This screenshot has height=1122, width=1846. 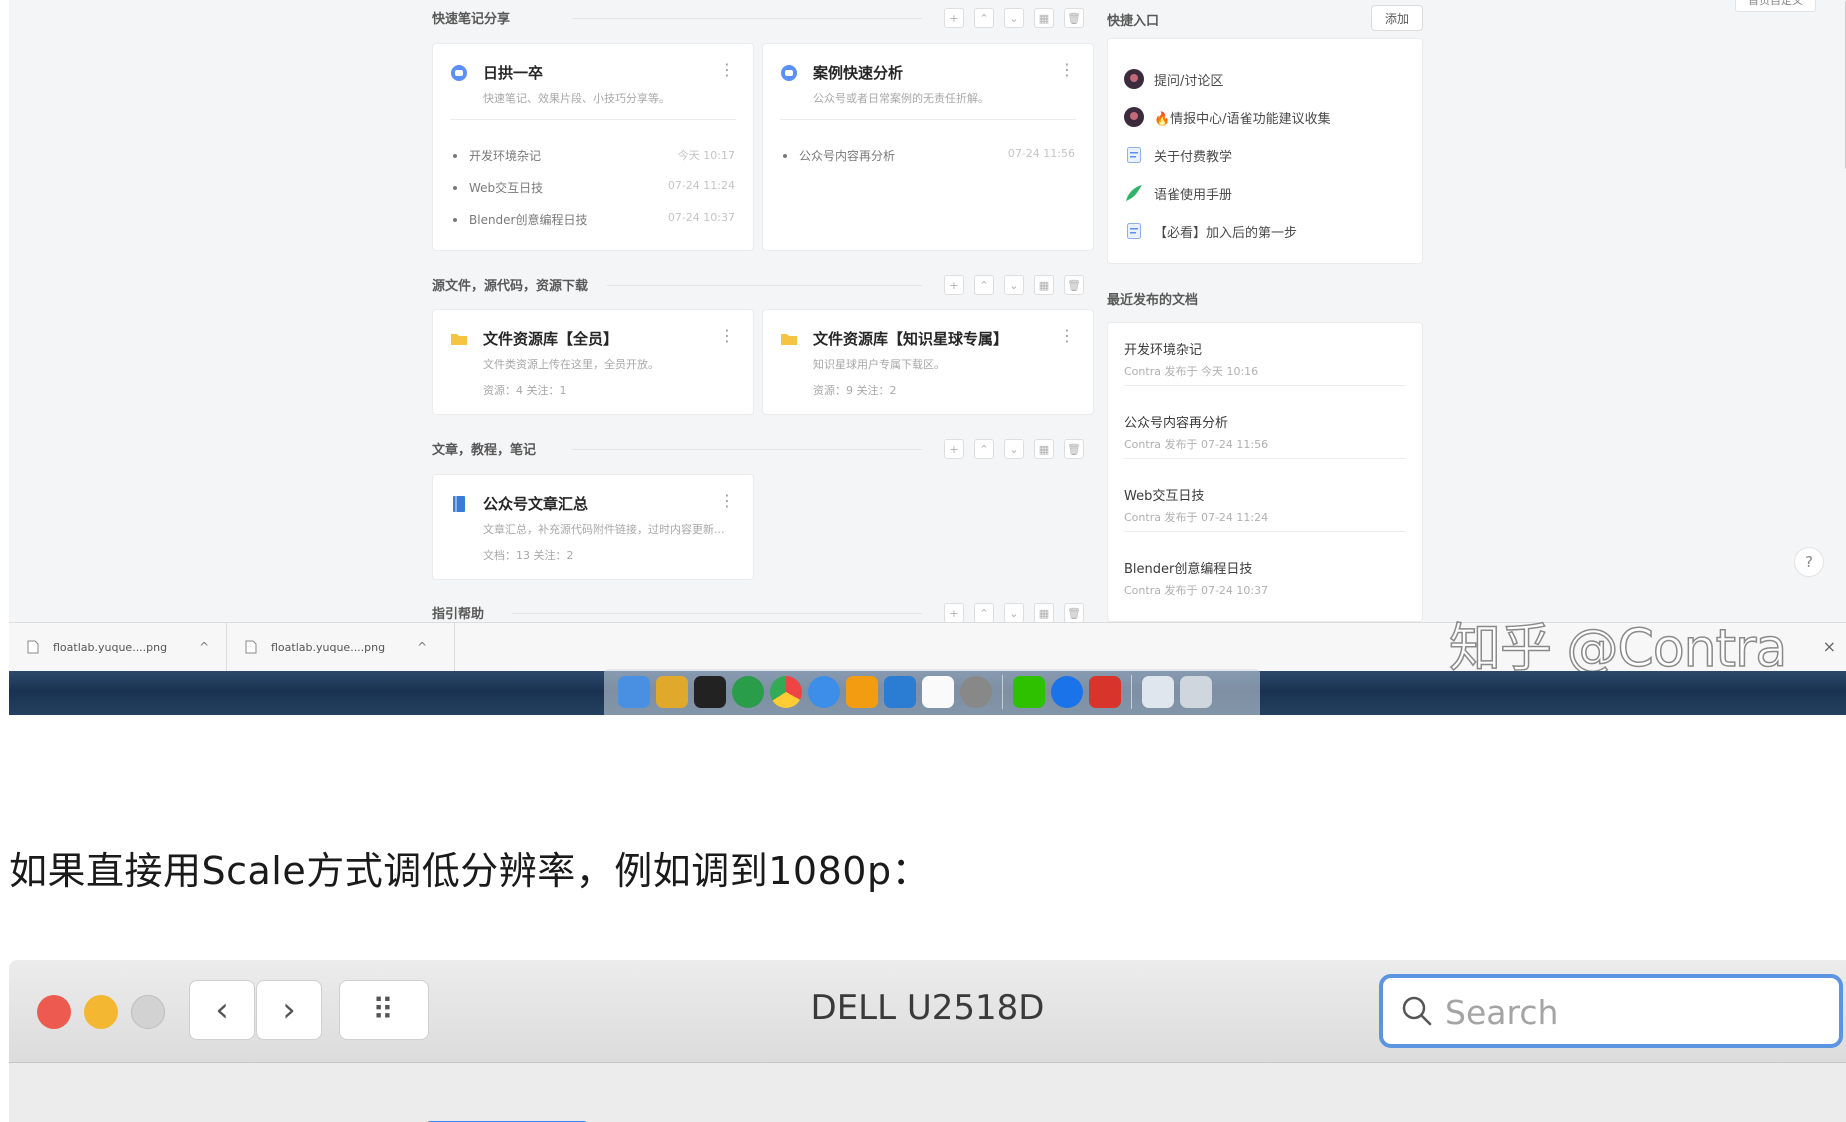 I want to click on quick-entry-label: 🔥情报中心/语雀功能建议收集, so click(x=1242, y=119).